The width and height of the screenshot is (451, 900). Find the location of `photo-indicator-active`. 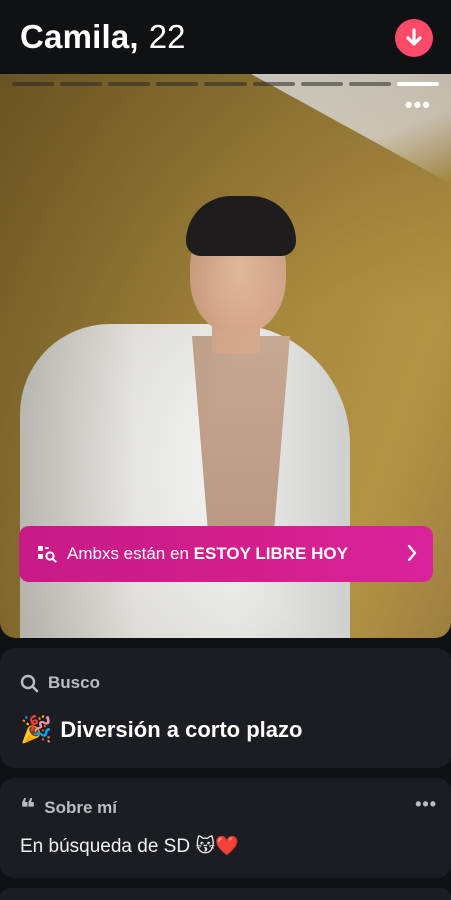

photo-indicator-active is located at coordinates (417, 84).